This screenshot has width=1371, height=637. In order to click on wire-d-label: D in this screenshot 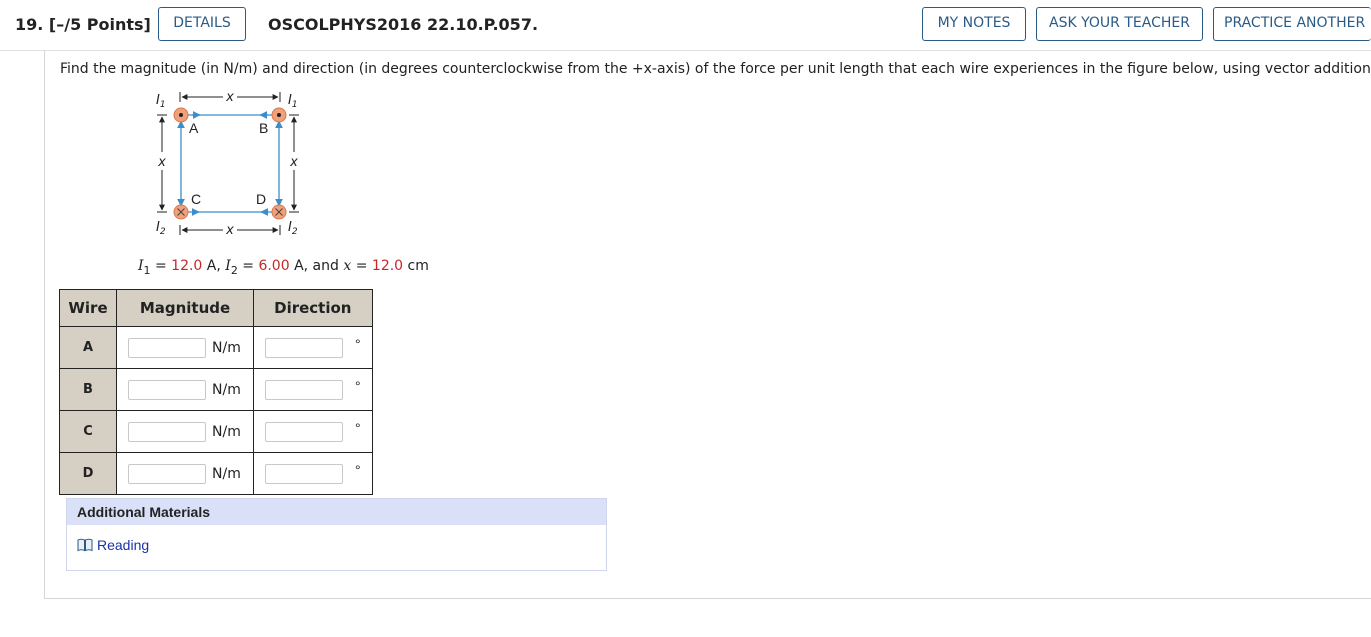, I will do `click(261, 199)`.